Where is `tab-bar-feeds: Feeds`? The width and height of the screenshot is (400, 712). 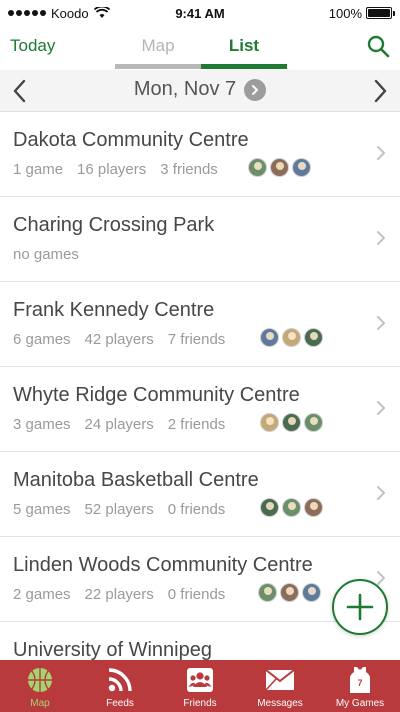
tab-bar-feeds: Feeds is located at coordinates (120, 686).